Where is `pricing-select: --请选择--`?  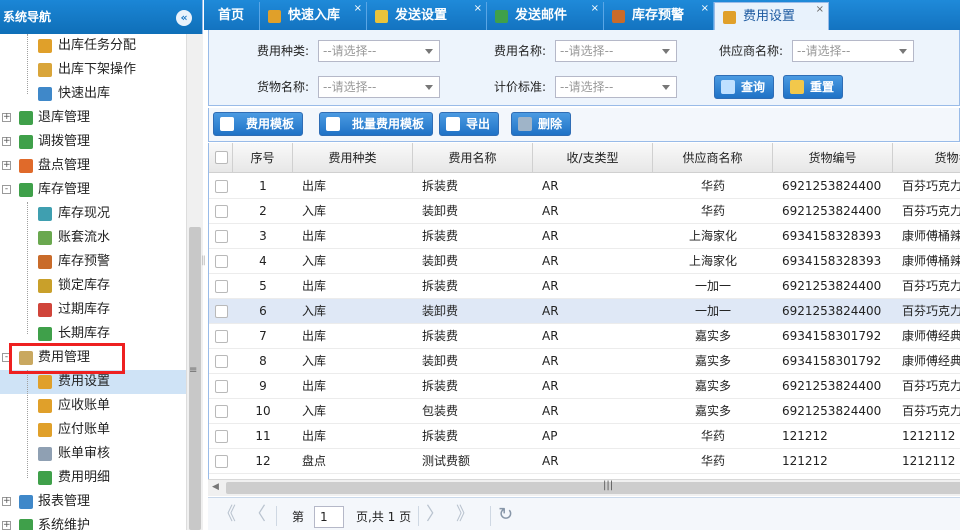
pricing-select: --请选择-- is located at coordinates (616, 87).